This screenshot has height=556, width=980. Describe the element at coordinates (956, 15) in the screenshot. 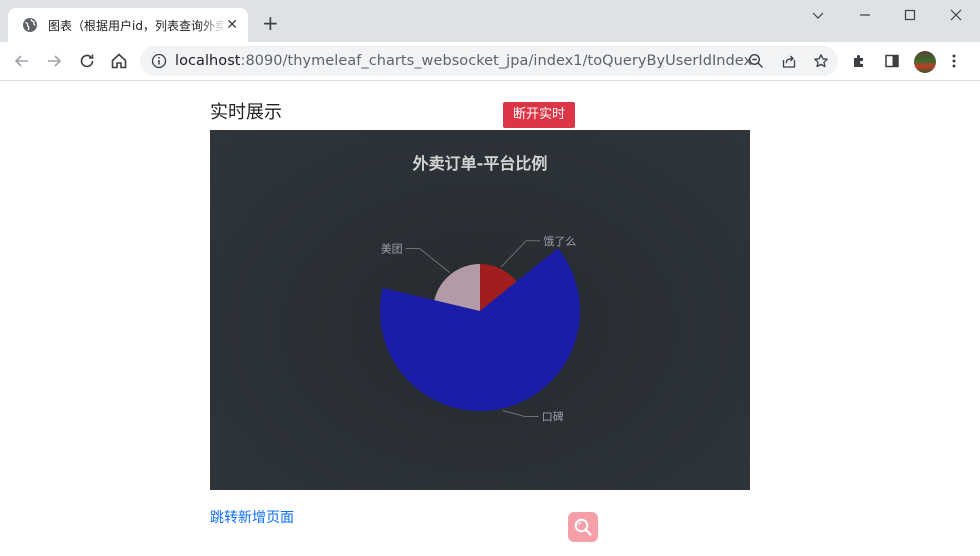

I see `window-close-icon` at that location.